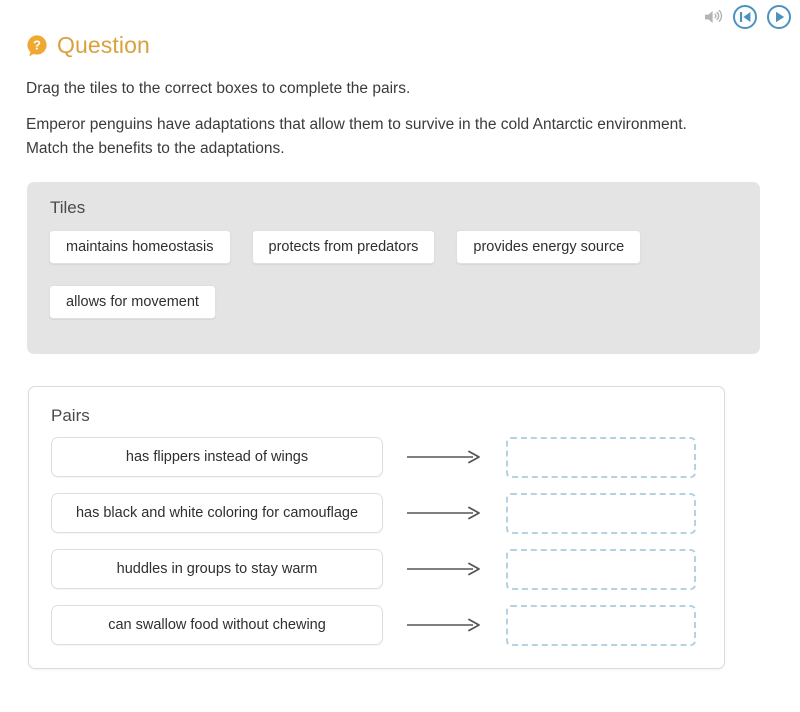 This screenshot has width=800, height=712. I want to click on pair-prompt: can swallow food without chewing, so click(217, 625).